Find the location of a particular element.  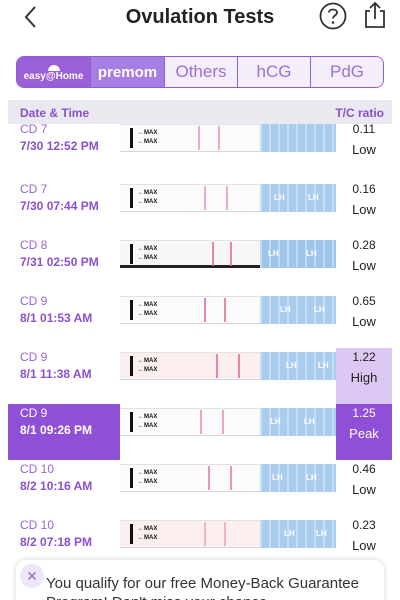

date-time-header: Date & Time is located at coordinates (55, 113).